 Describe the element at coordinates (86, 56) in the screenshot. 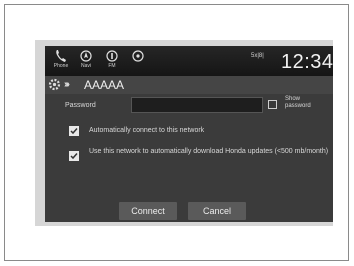

I see `navigation-icon` at that location.